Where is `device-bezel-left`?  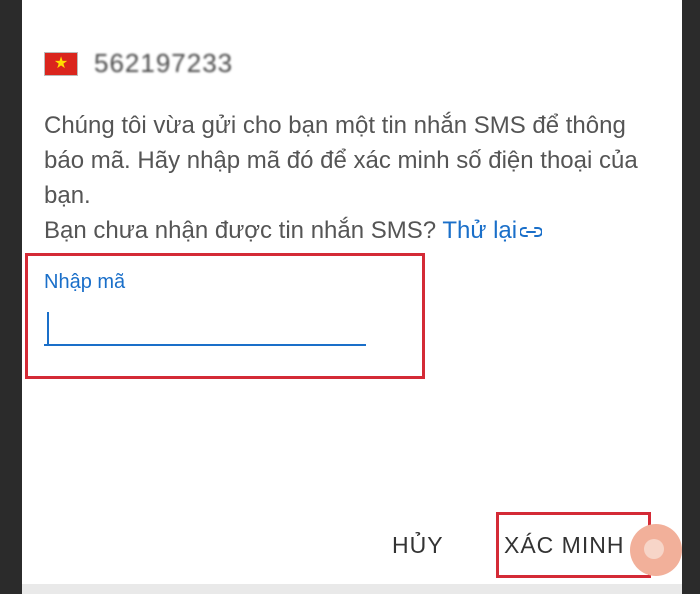
device-bezel-left is located at coordinates (11, 297).